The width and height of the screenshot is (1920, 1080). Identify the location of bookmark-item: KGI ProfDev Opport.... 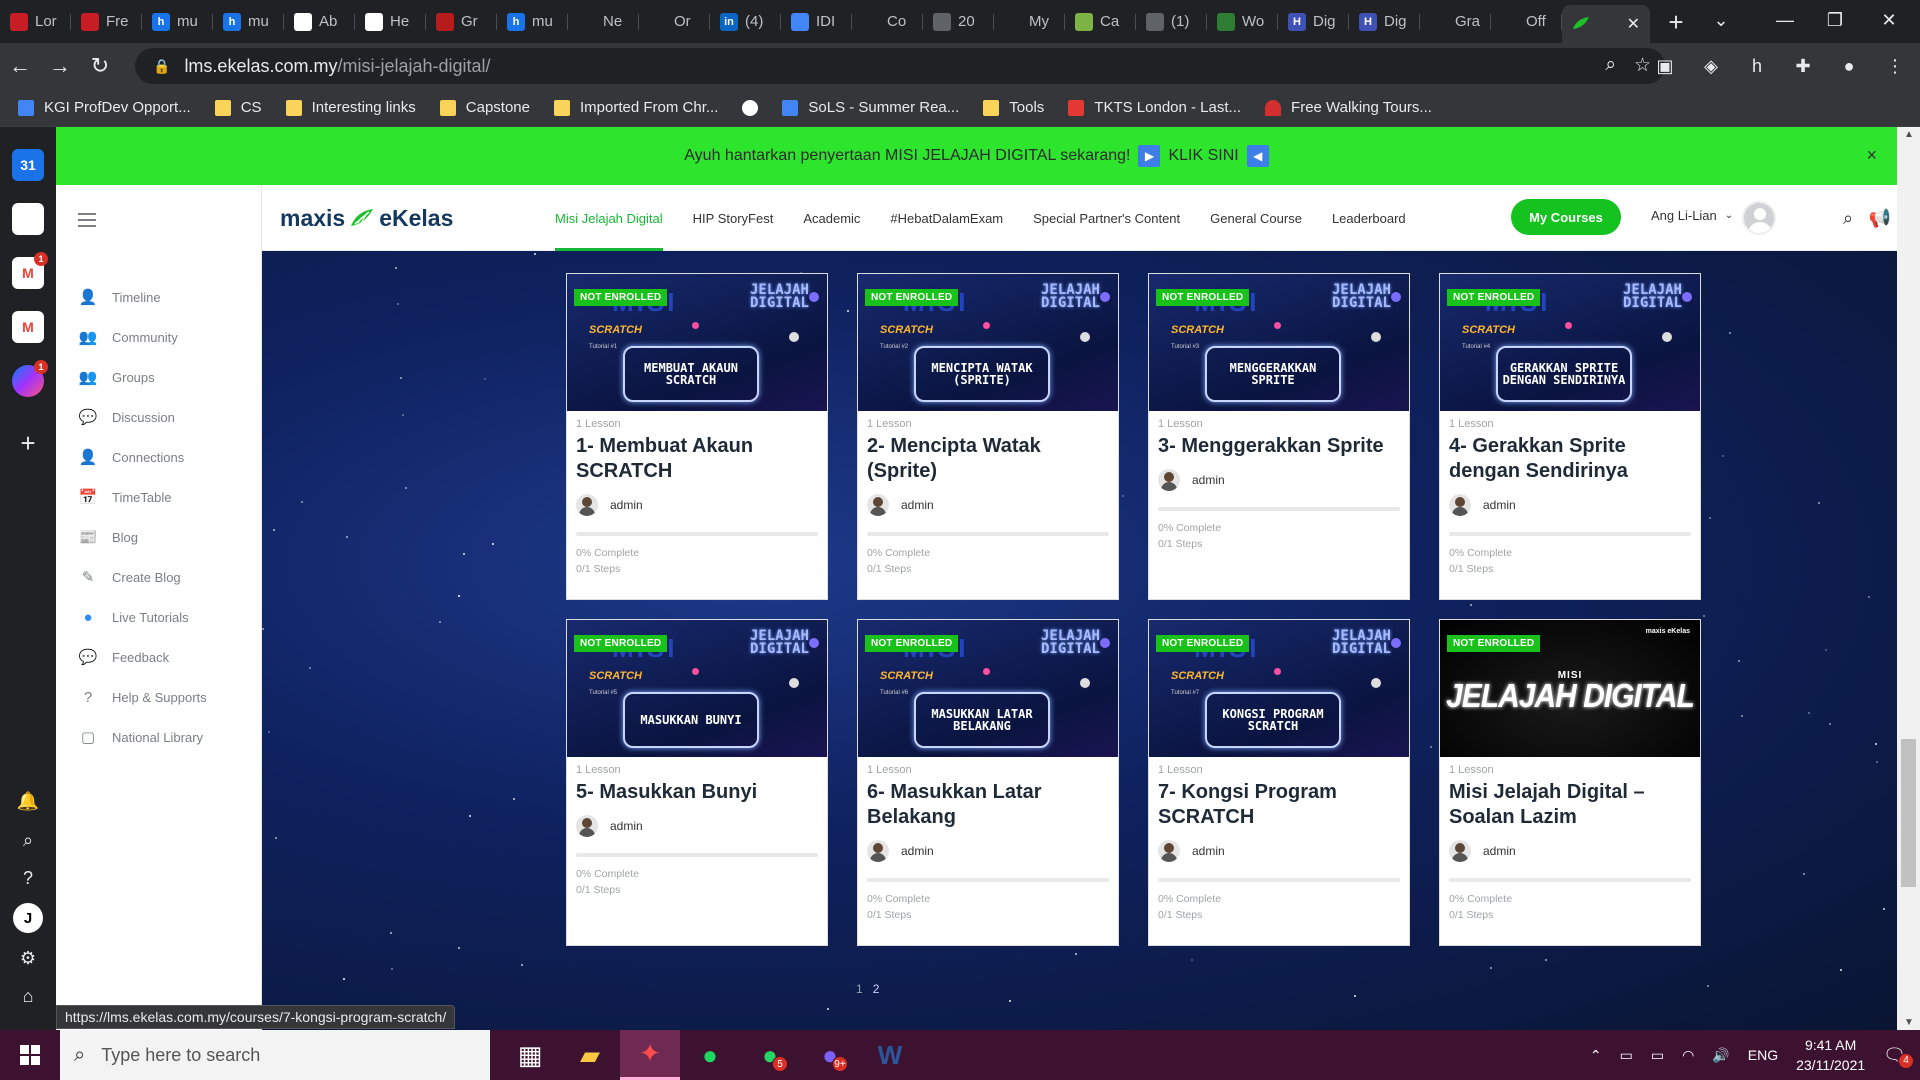
(104, 107).